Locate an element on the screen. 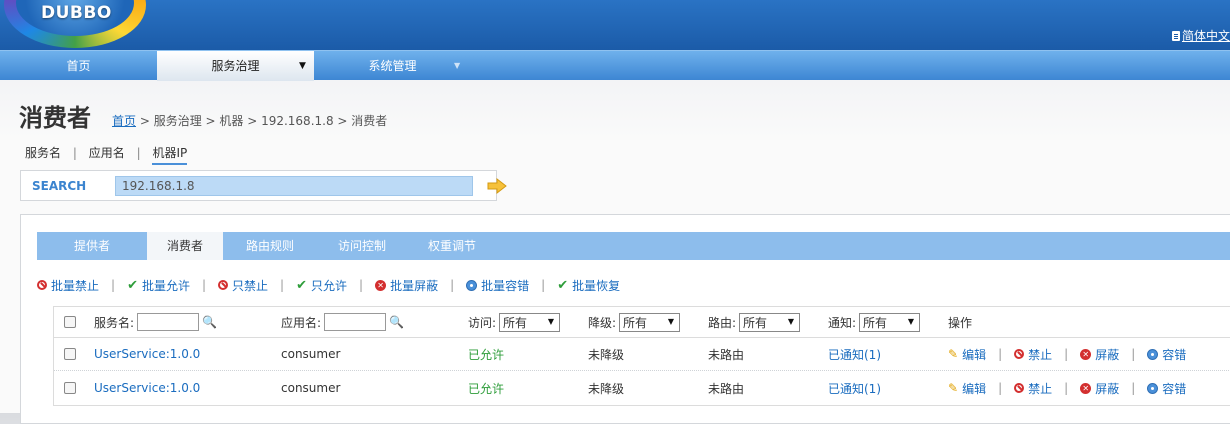  disable-label: 禁止 is located at coordinates (1040, 388).